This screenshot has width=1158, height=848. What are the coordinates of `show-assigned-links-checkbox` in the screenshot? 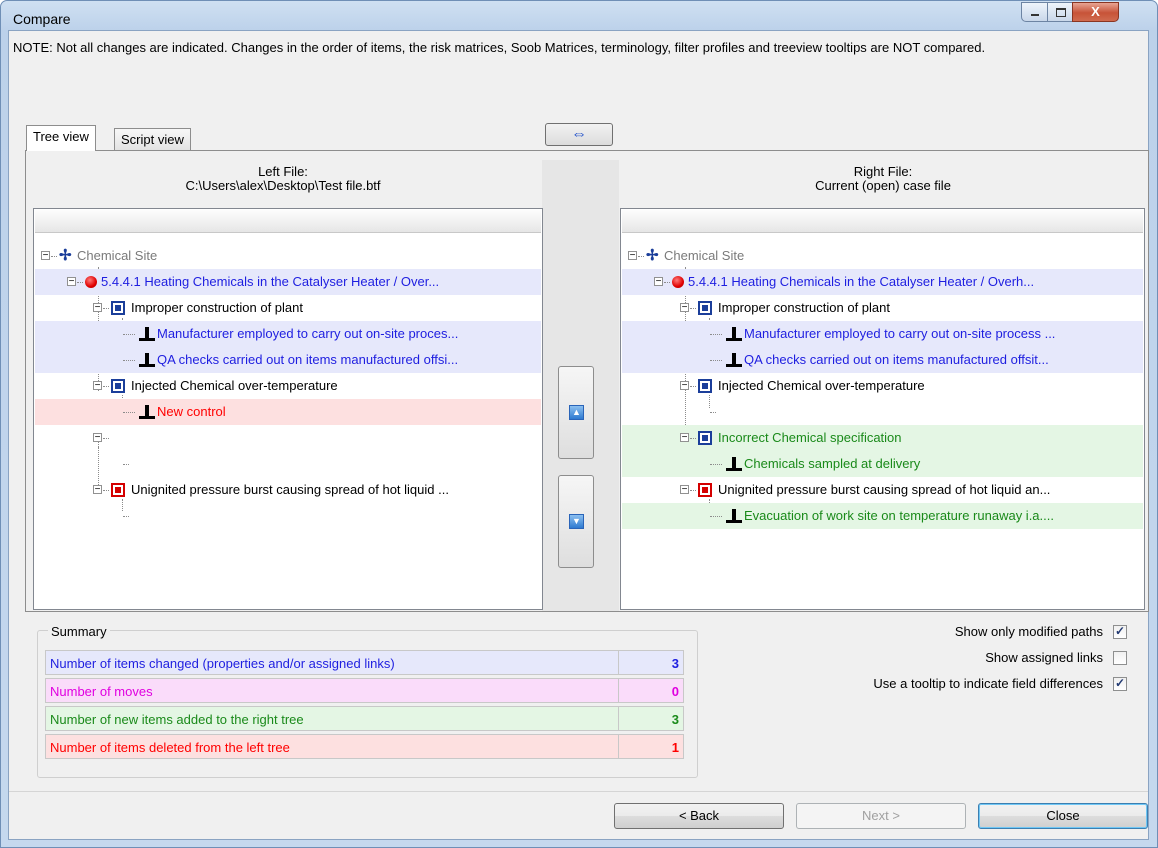 It's located at (1120, 658).